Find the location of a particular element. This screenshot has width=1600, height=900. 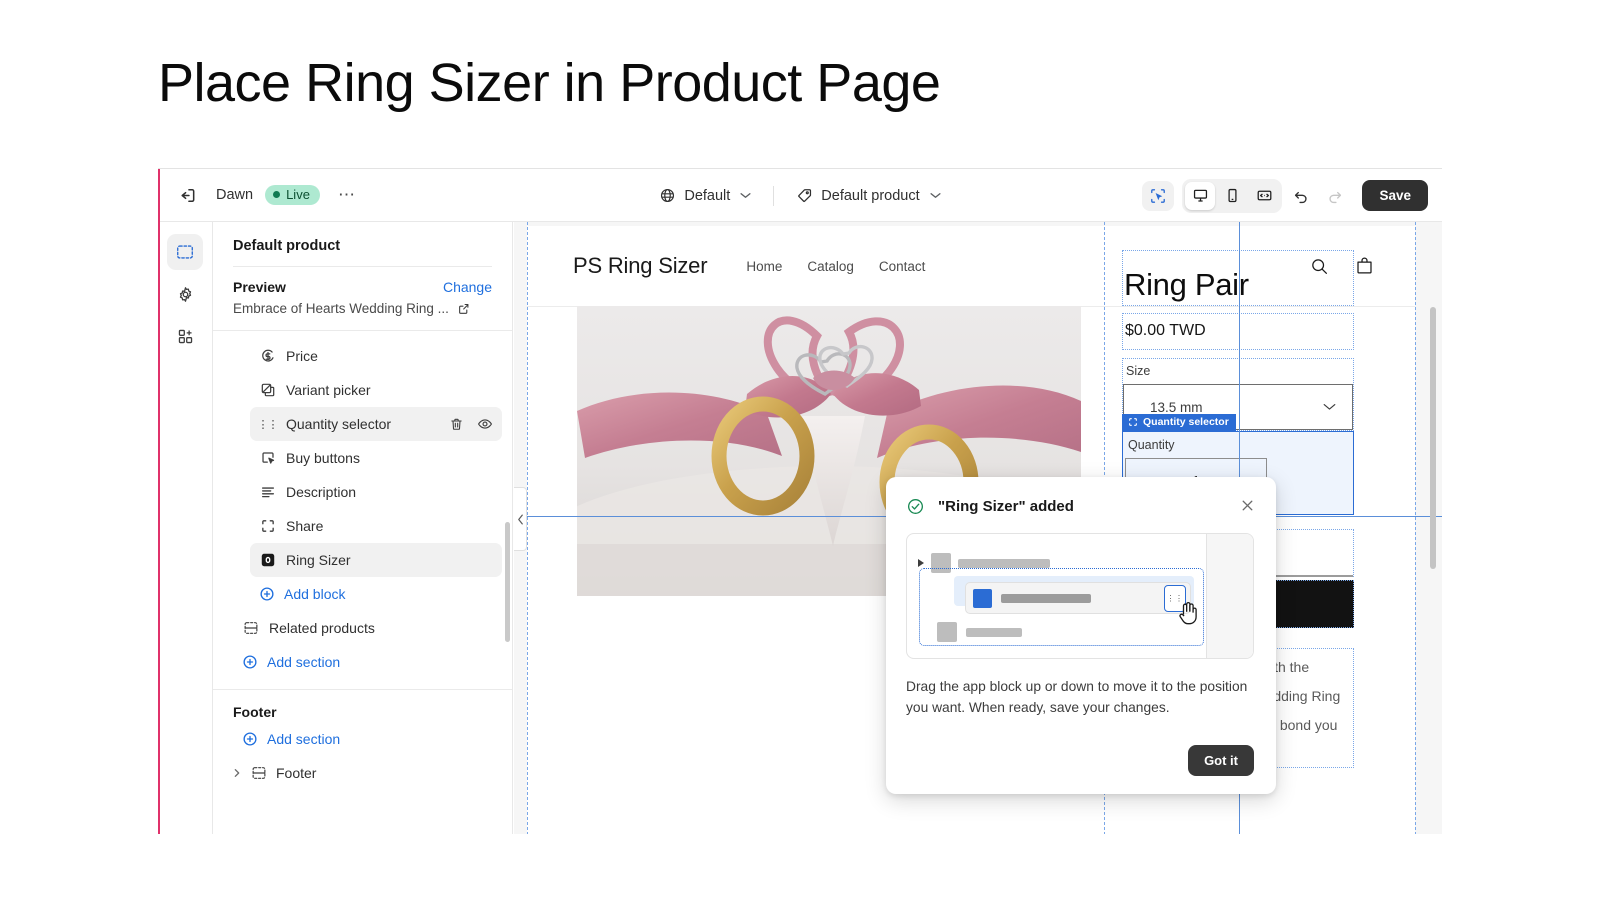

mobile-icon is located at coordinates (1232, 196).